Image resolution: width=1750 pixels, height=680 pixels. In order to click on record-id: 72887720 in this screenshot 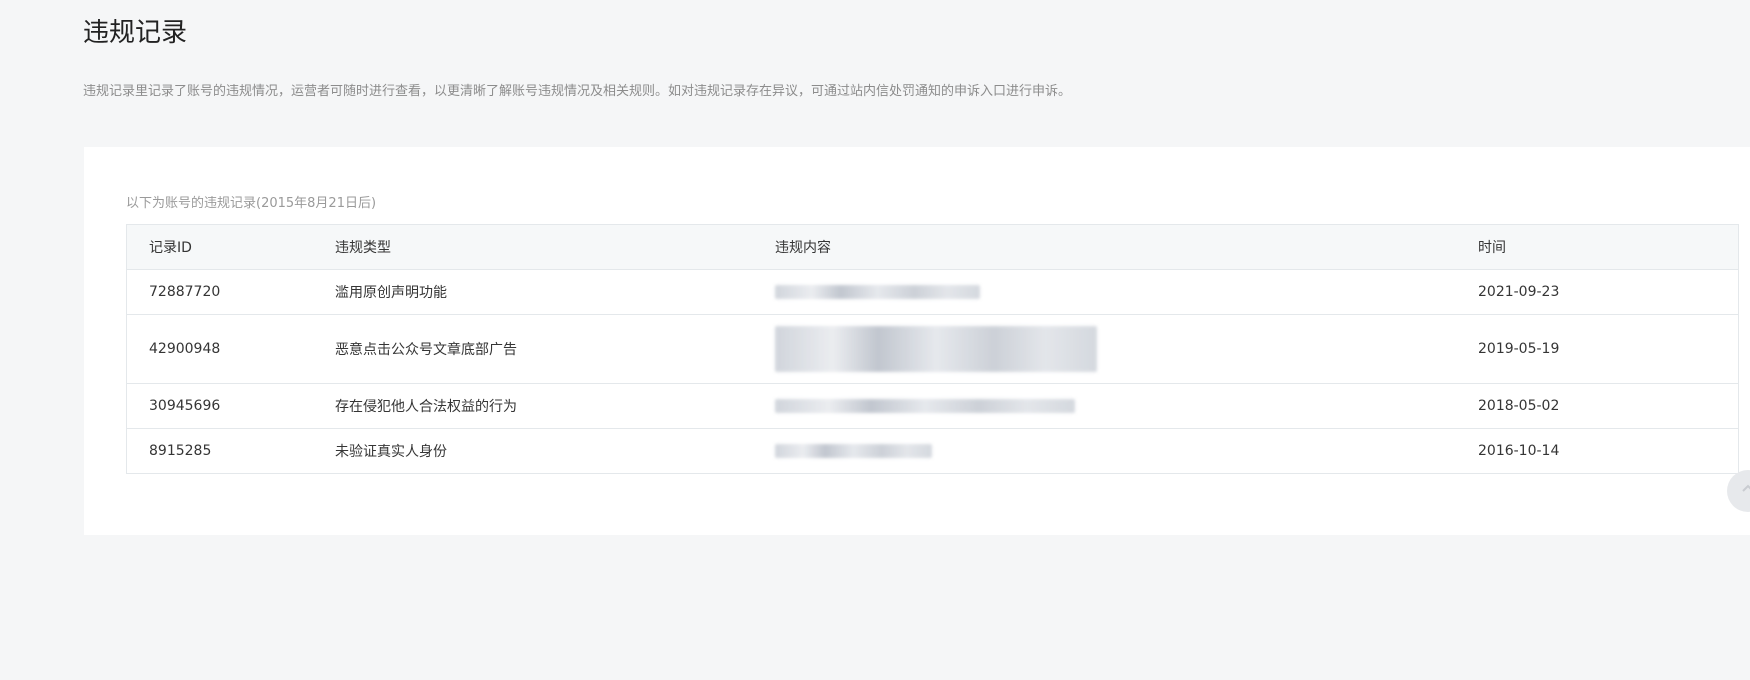, I will do `click(230, 292)`.